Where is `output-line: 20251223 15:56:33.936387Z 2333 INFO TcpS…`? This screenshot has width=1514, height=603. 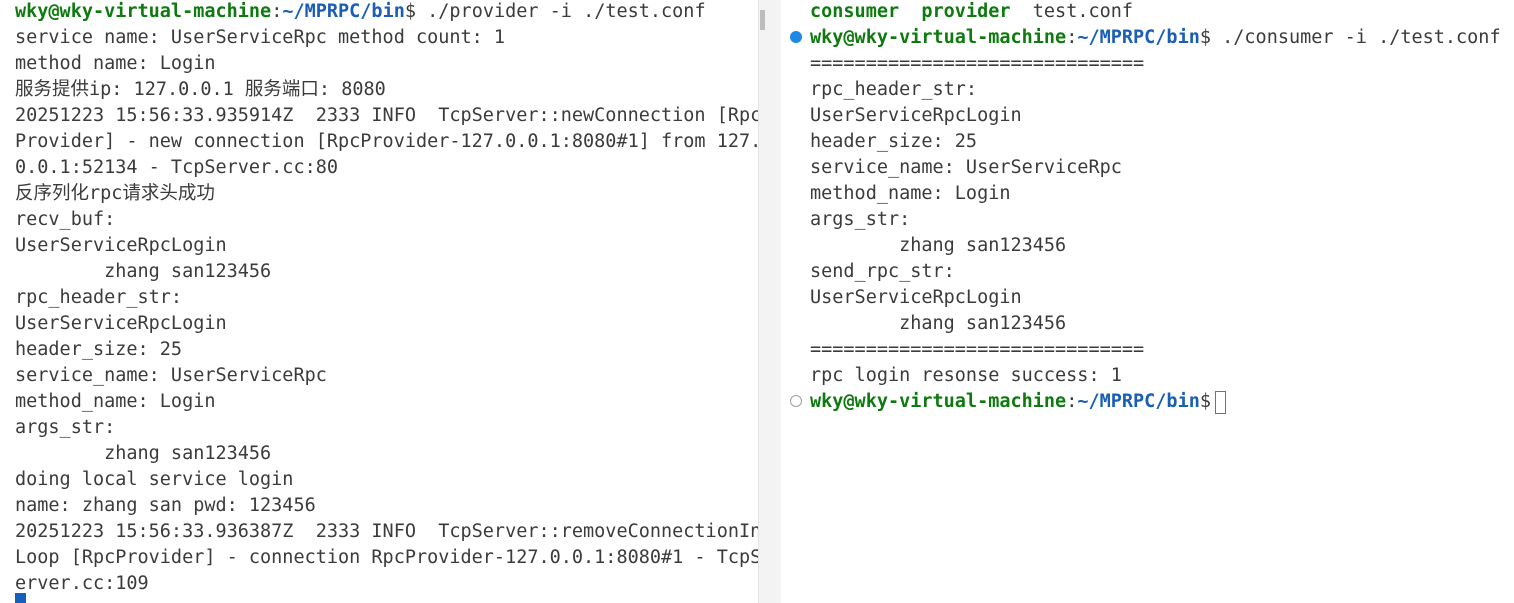
output-line: 20251223 15:56:33.936387Z 2333 INFO TcpS… is located at coordinates (386, 531).